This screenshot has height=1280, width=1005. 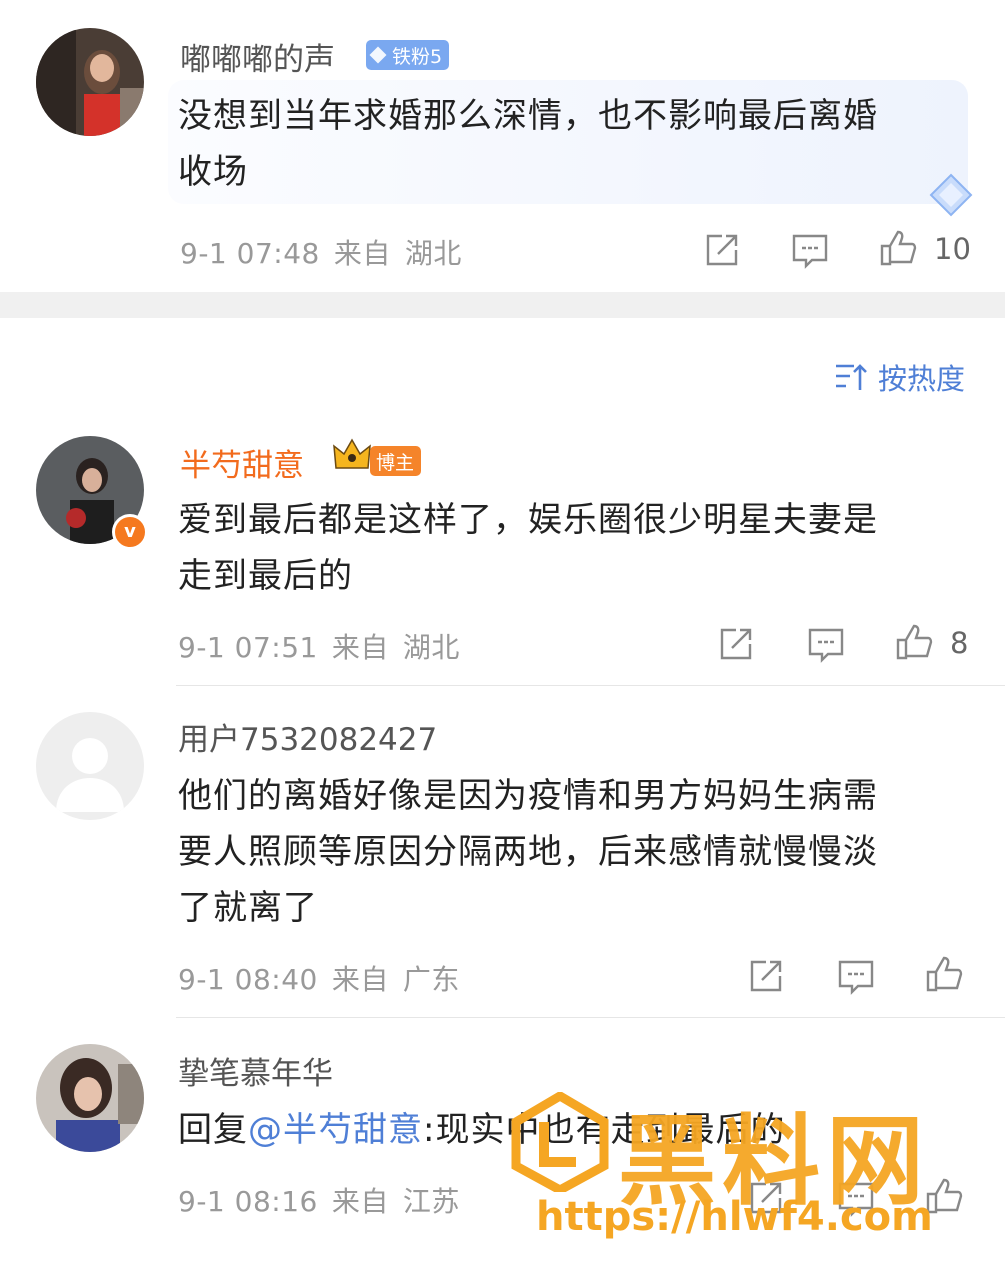 I want to click on timestamp: 9-1 07:48, so click(x=250, y=253).